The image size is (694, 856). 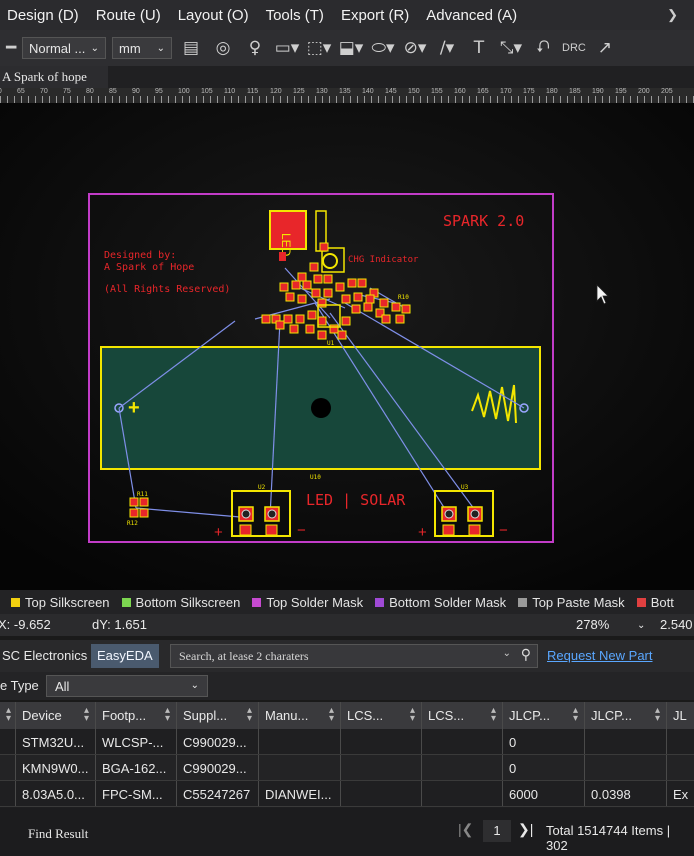 What do you see at coordinates (552, 91) in the screenshot?
I see `ruler-tick-label: 180` at bounding box center [552, 91].